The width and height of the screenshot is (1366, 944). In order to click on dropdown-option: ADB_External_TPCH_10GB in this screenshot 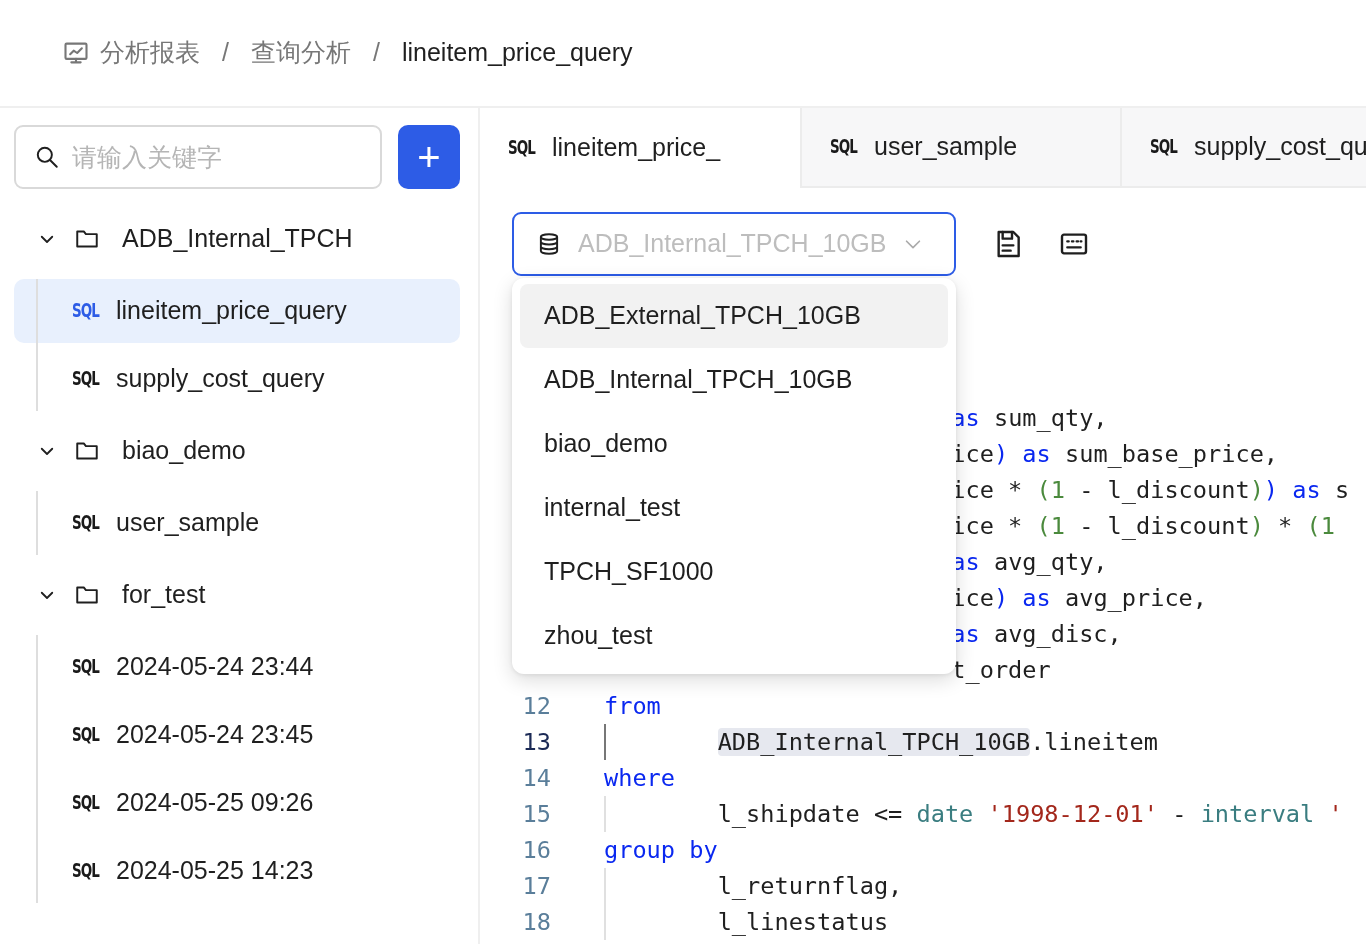, I will do `click(734, 316)`.